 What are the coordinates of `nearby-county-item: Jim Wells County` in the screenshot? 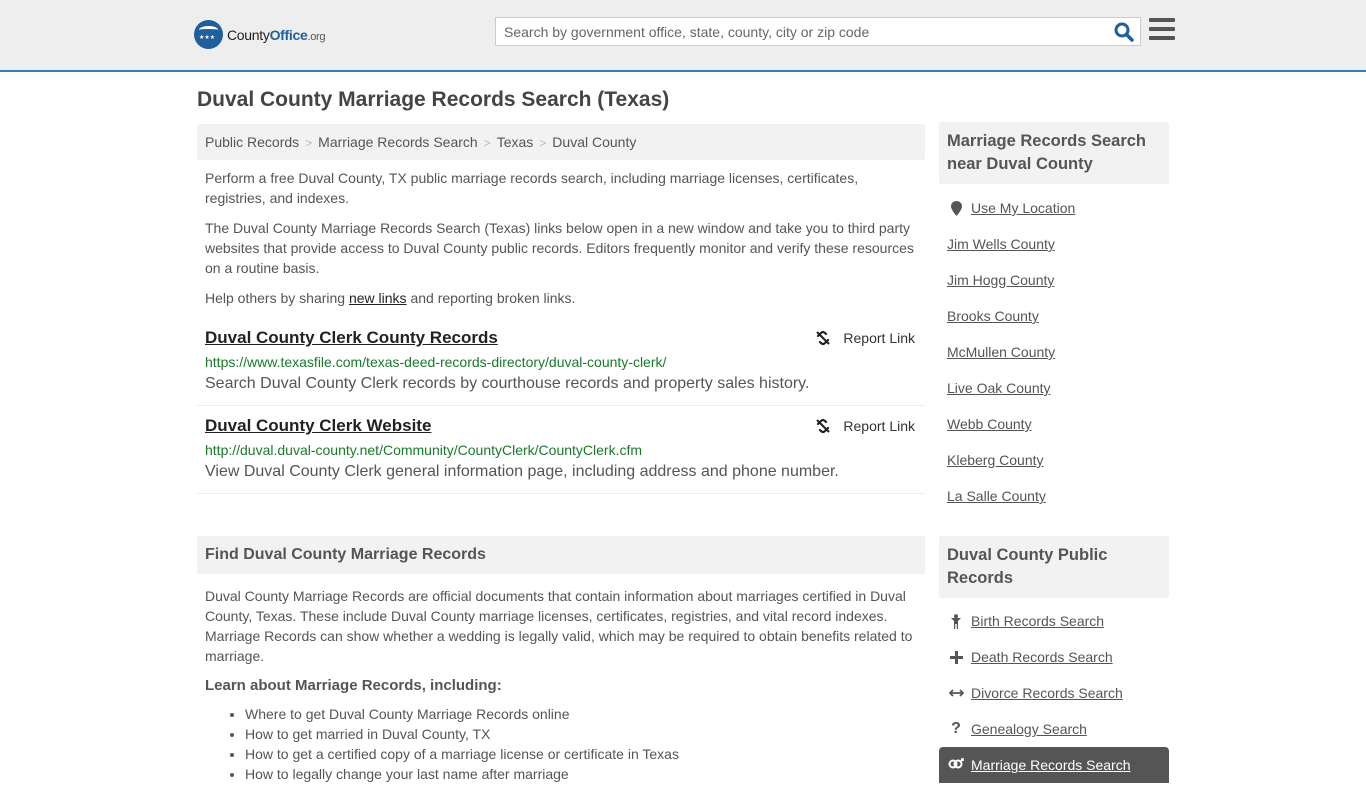 It's located at (1054, 244).